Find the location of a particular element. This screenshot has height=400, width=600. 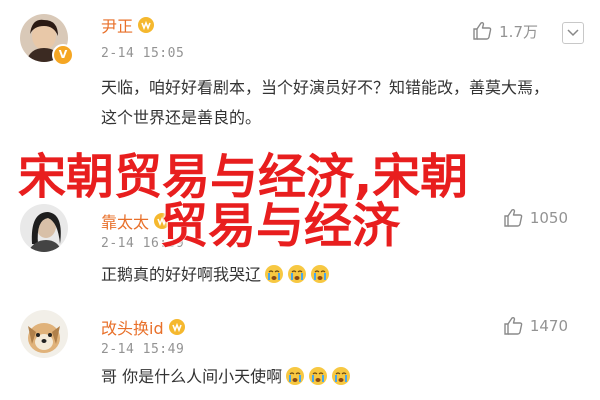

comment-time: 2-14 15:05 is located at coordinates (143, 53).